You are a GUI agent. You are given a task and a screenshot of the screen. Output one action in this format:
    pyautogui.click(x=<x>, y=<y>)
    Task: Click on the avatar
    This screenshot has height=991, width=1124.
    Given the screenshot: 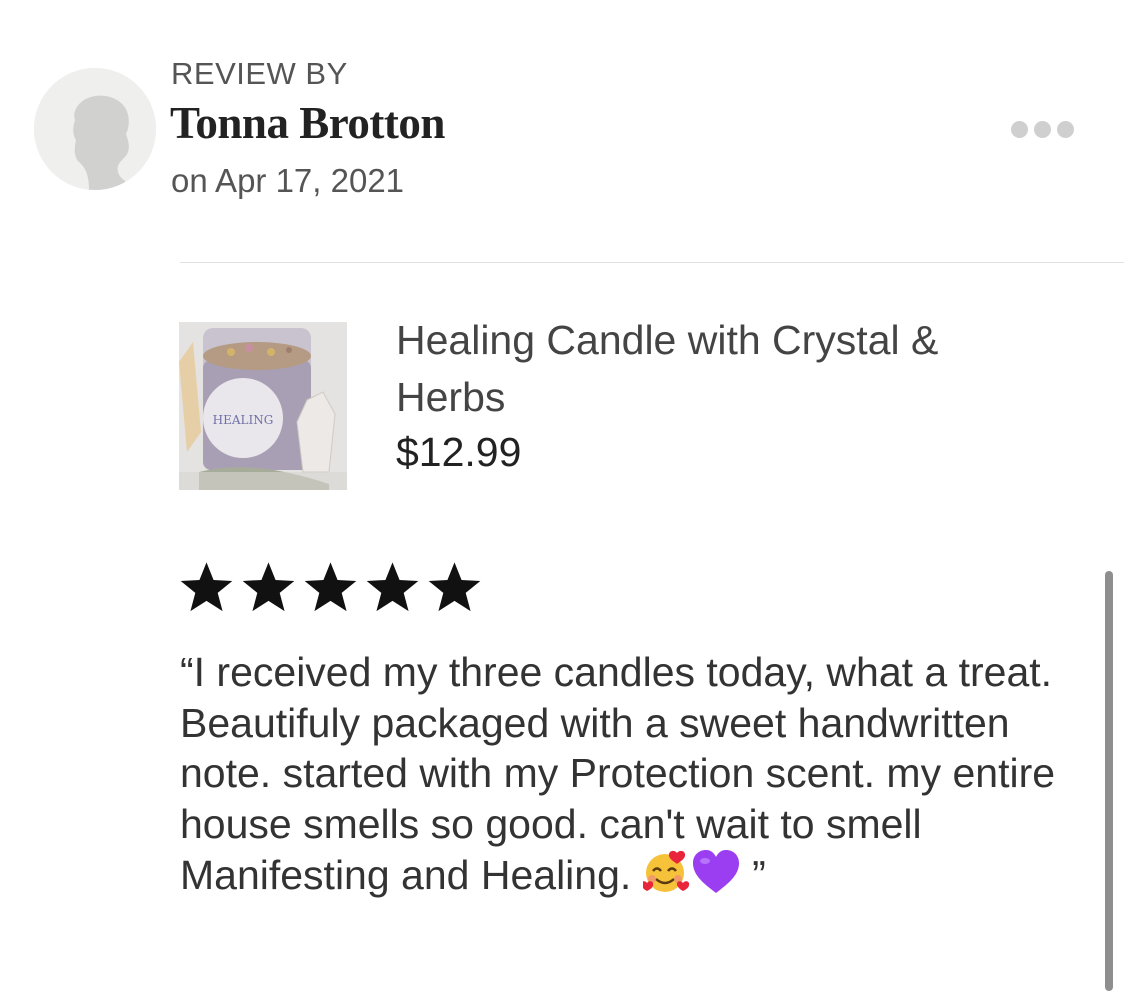 What is the action you would take?
    pyautogui.click(x=95, y=129)
    